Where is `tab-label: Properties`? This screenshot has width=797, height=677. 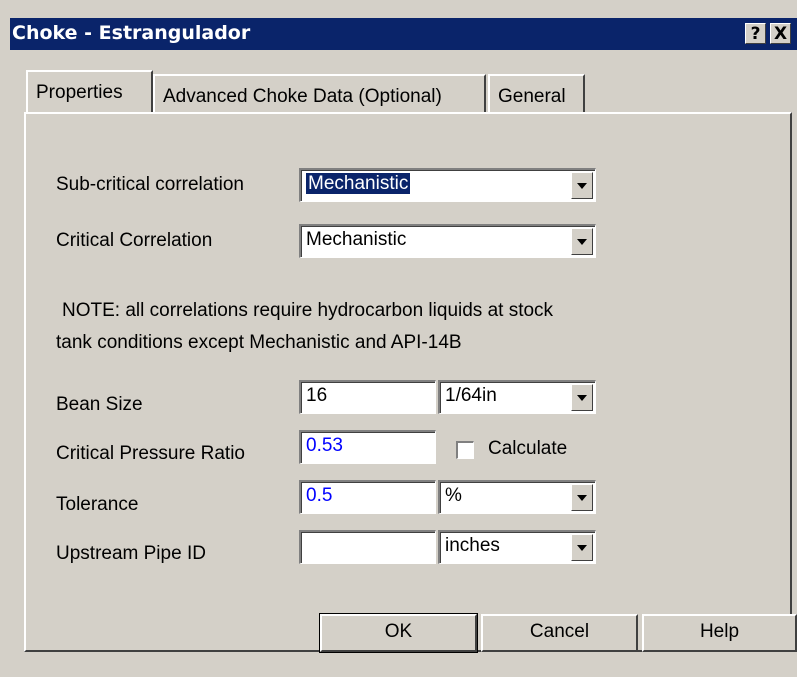
tab-label: Properties is located at coordinates (79, 92).